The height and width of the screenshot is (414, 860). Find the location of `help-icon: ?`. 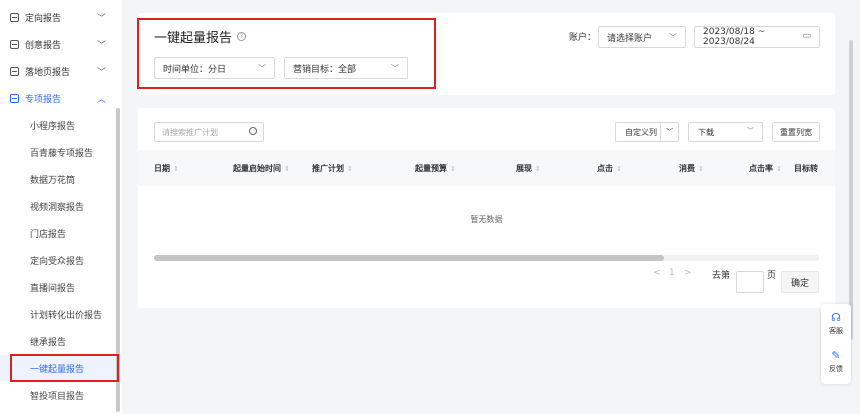

help-icon: ? is located at coordinates (242, 36).